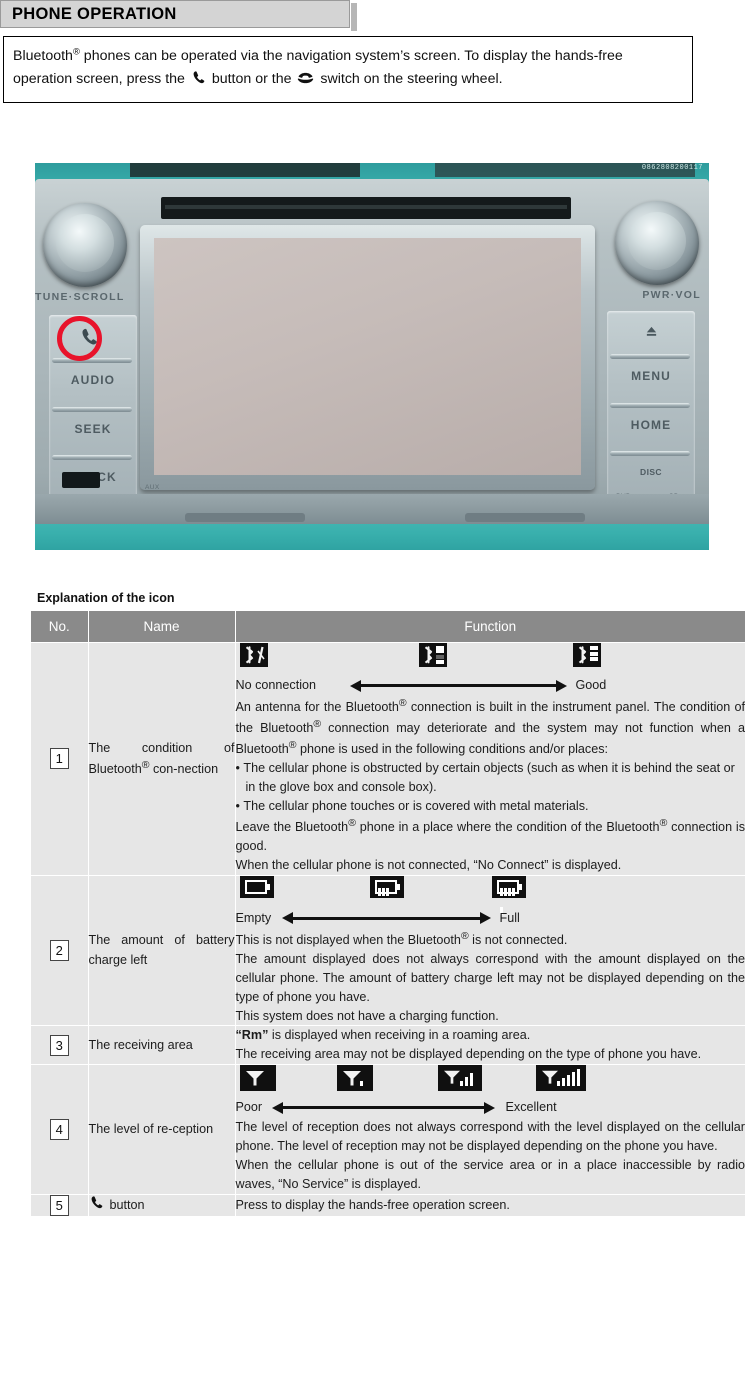 Image resolution: width=745 pixels, height=1392 pixels. Describe the element at coordinates (459, 1081) in the screenshot. I see `signal-level-3-icon` at that location.